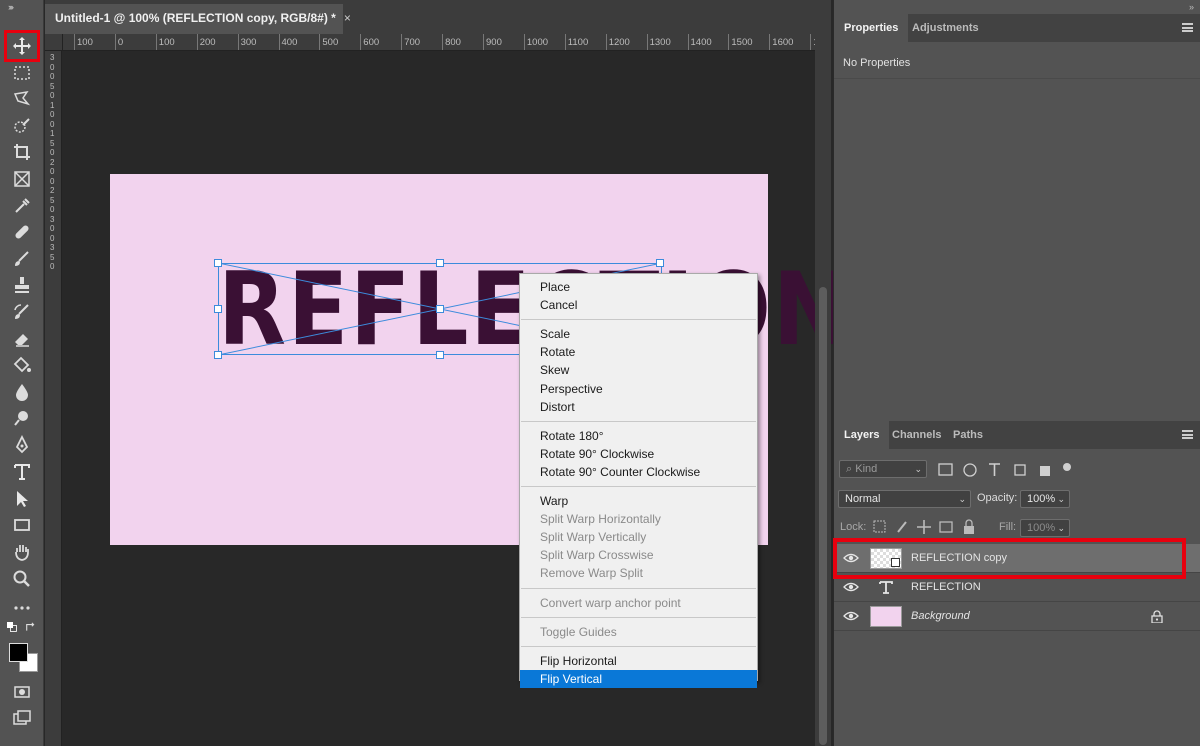 This screenshot has height=746, width=1200. I want to click on lock-all-icon, so click(969, 530).